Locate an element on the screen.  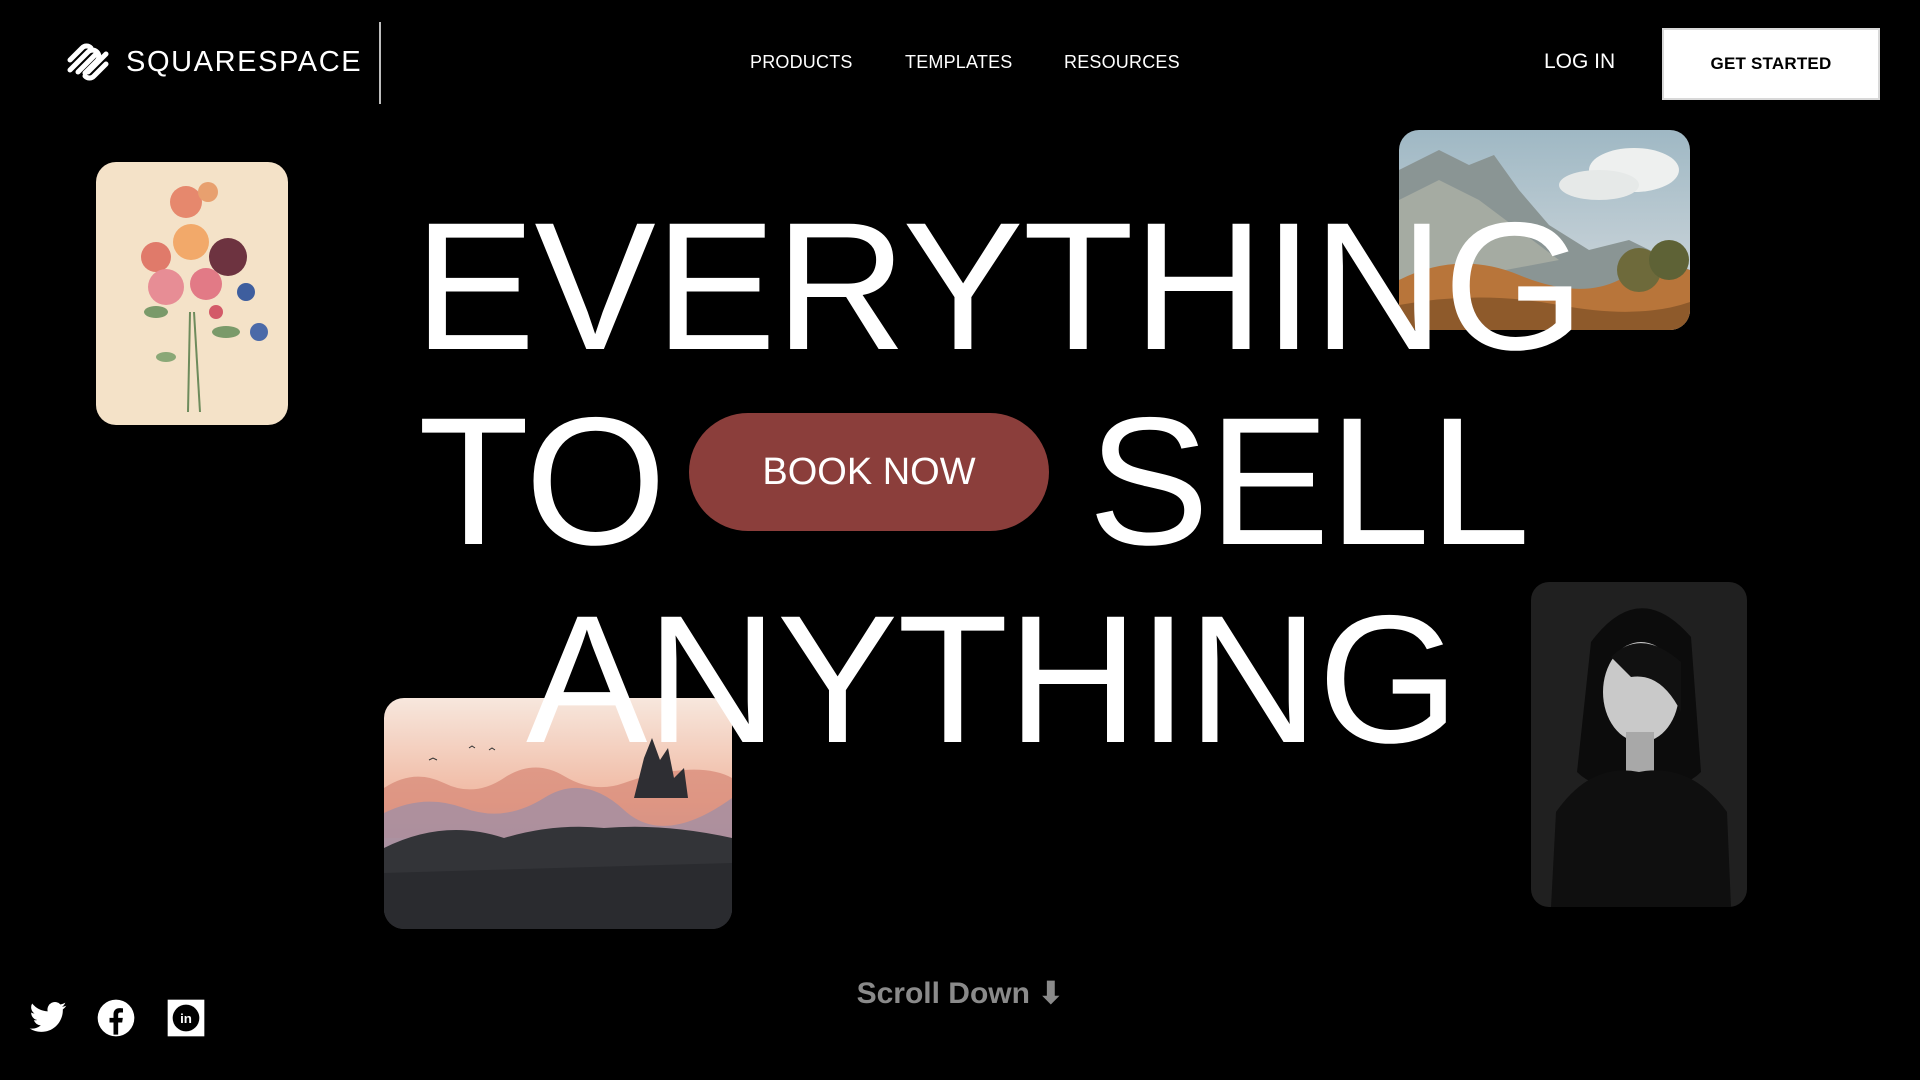
header-divider is located at coordinates (380, 63).